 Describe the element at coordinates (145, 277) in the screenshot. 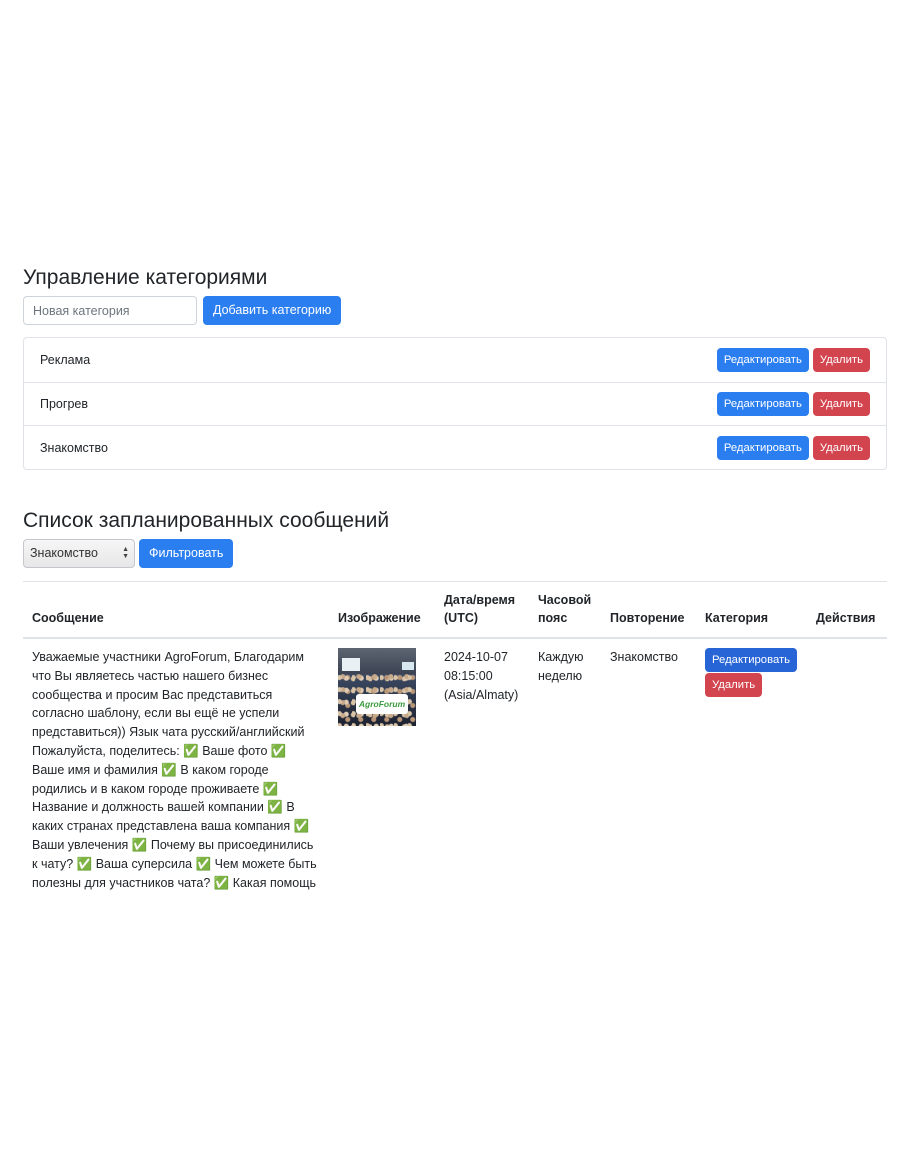

I see `categories-title: Управление категориями` at that location.